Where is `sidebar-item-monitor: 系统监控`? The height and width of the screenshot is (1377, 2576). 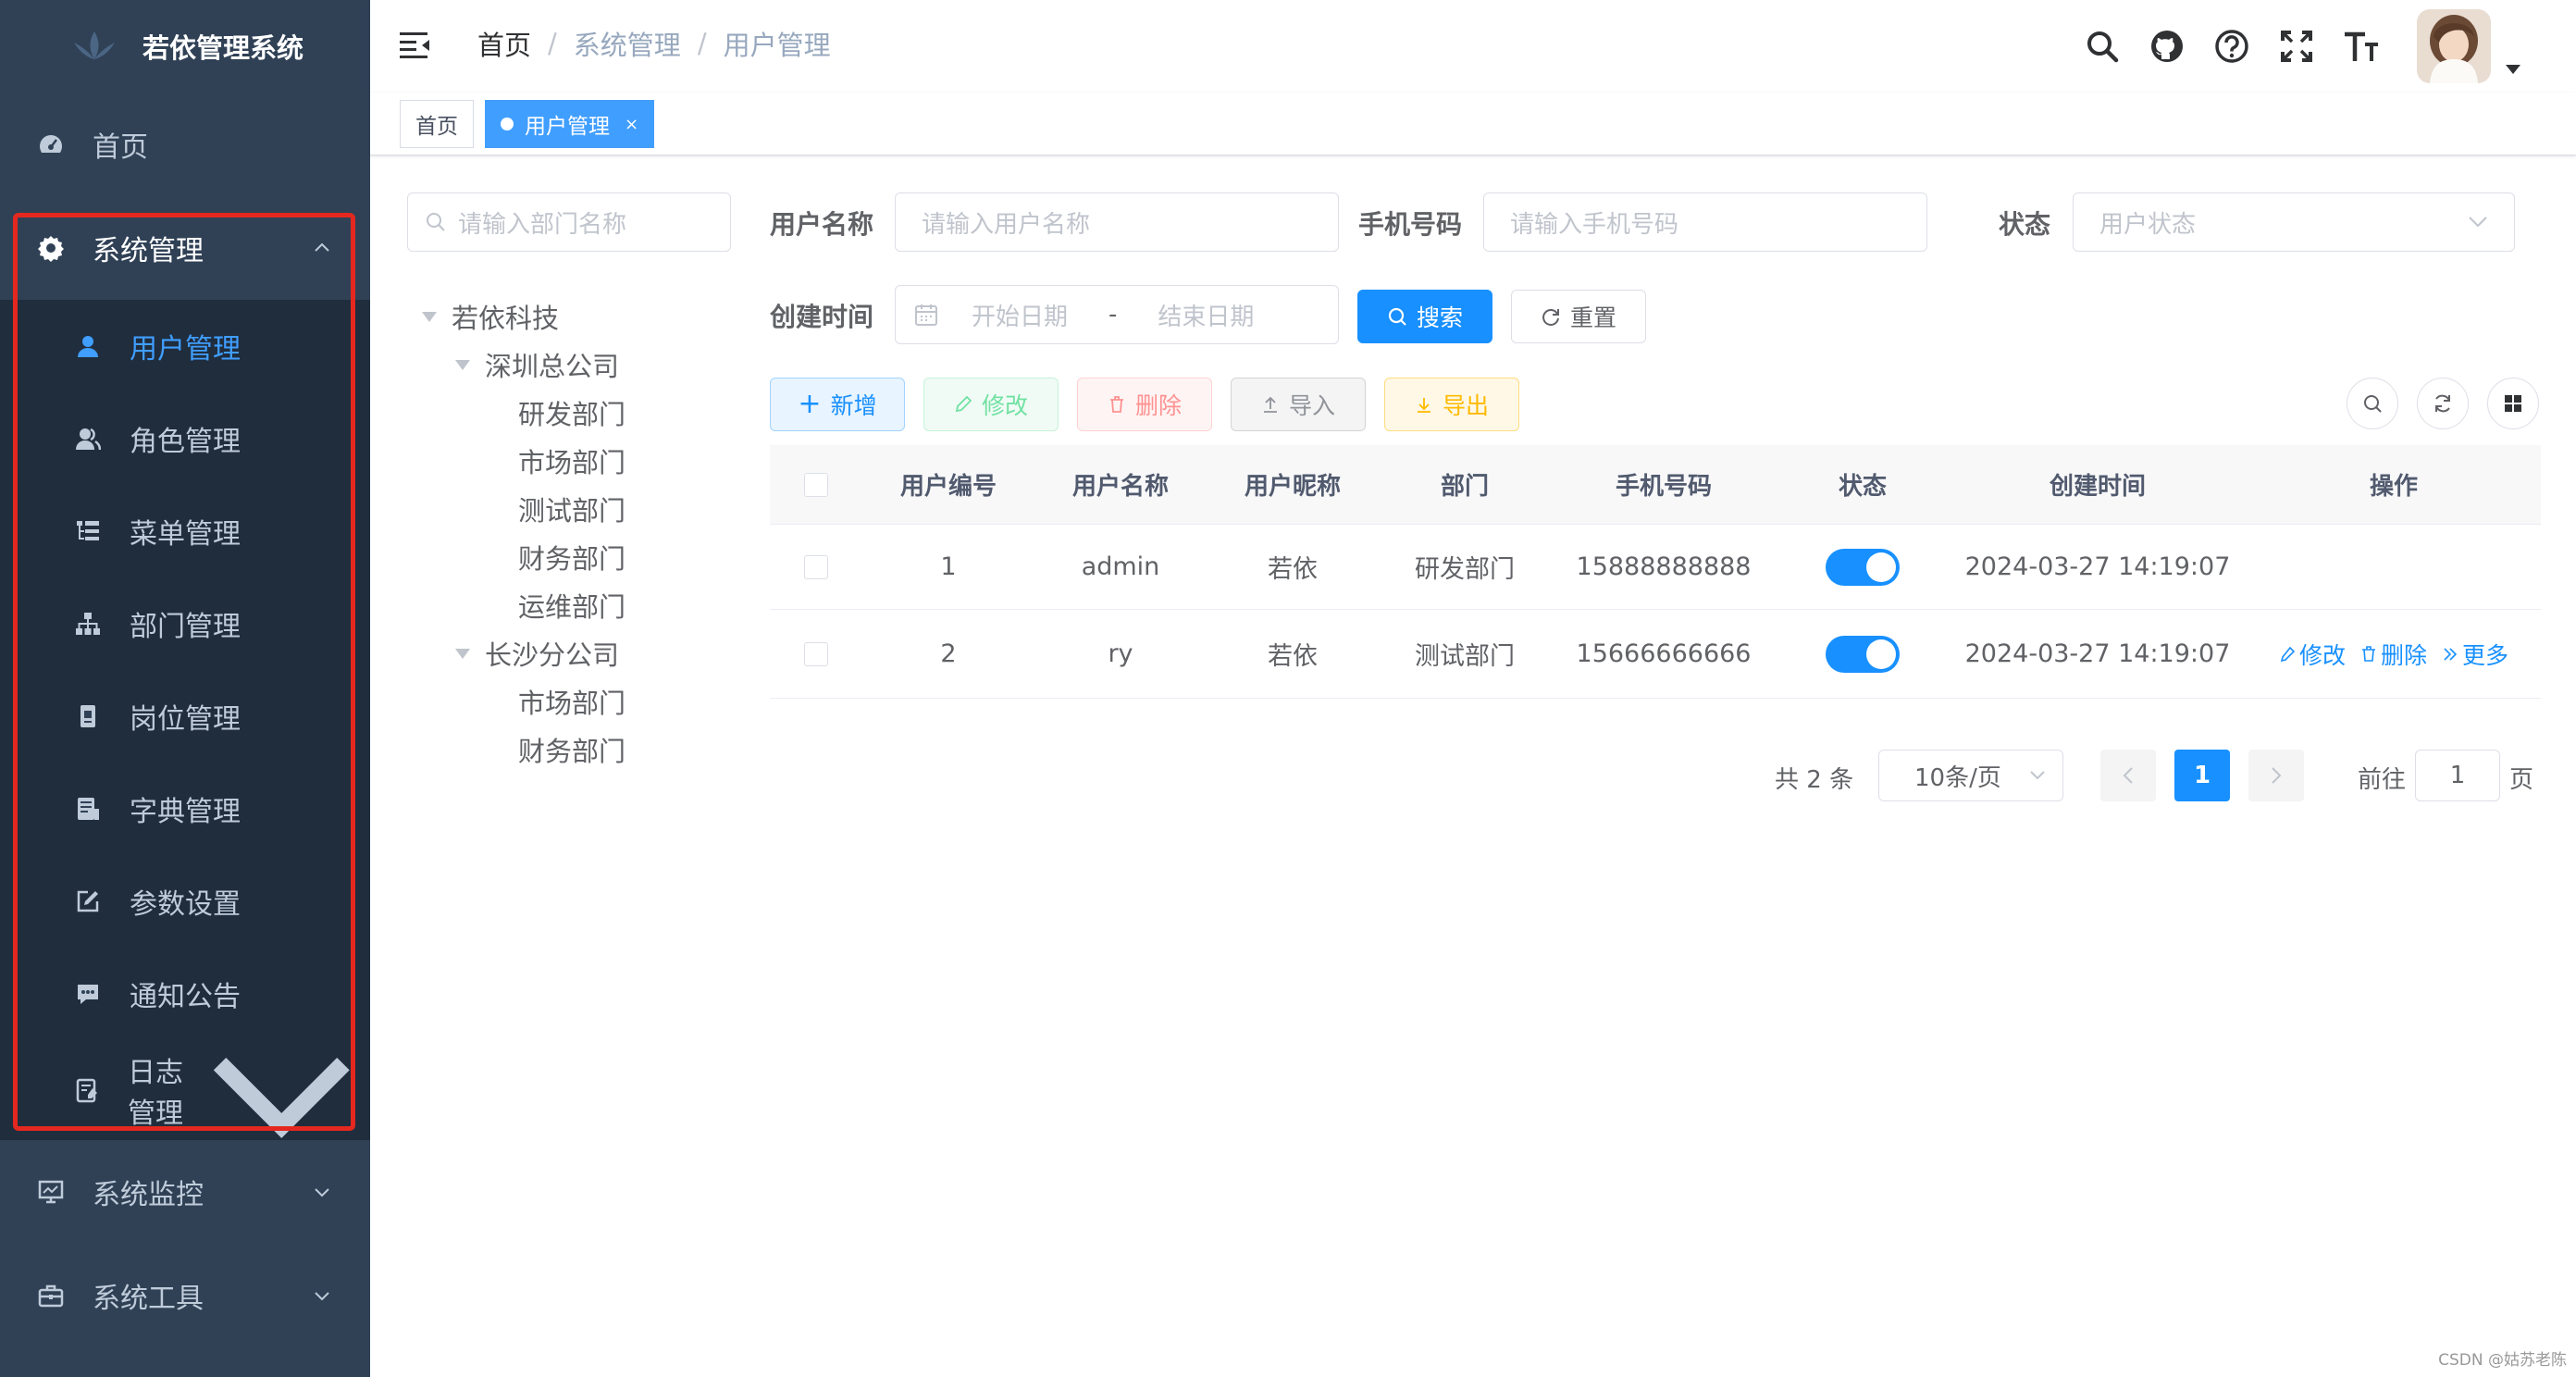
sidebar-item-monitor: 系统监控 is located at coordinates (185, 1192).